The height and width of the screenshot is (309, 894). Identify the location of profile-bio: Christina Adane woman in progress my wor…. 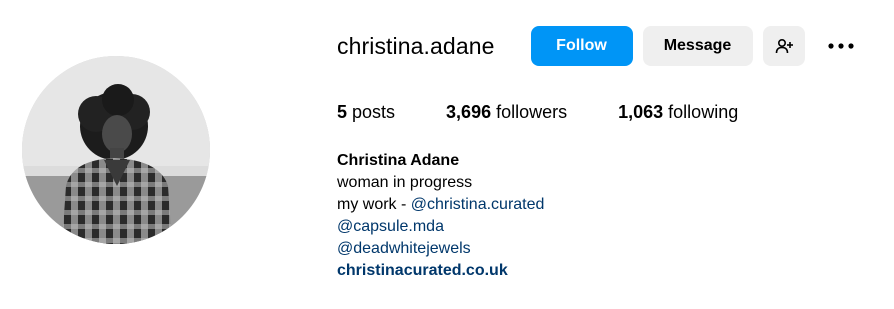
(440, 216).